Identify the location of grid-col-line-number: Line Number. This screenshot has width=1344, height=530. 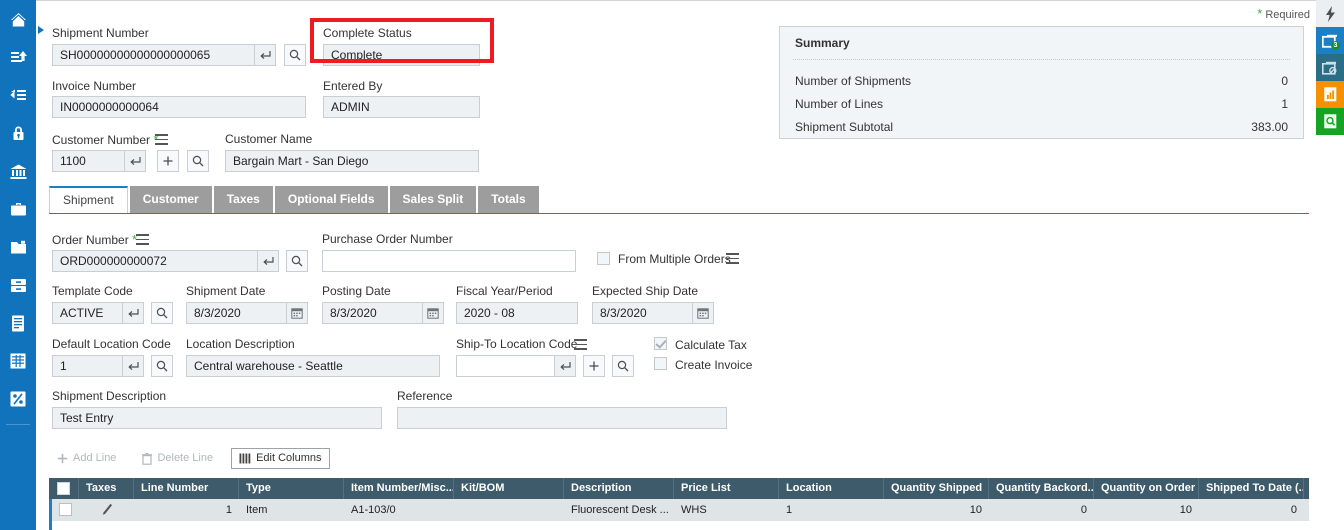
(186, 488).